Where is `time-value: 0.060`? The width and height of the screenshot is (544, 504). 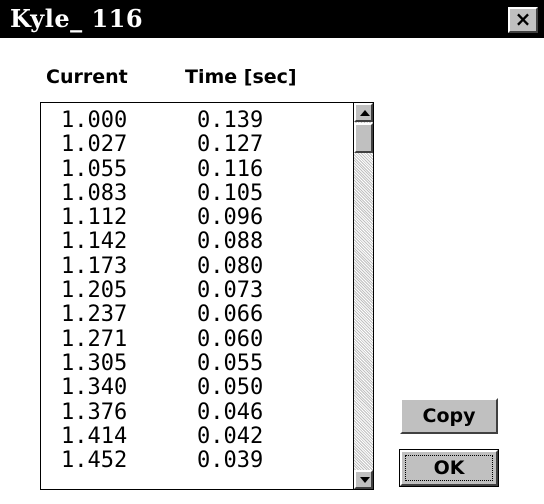
time-value: 0.060 is located at coordinates (230, 339).